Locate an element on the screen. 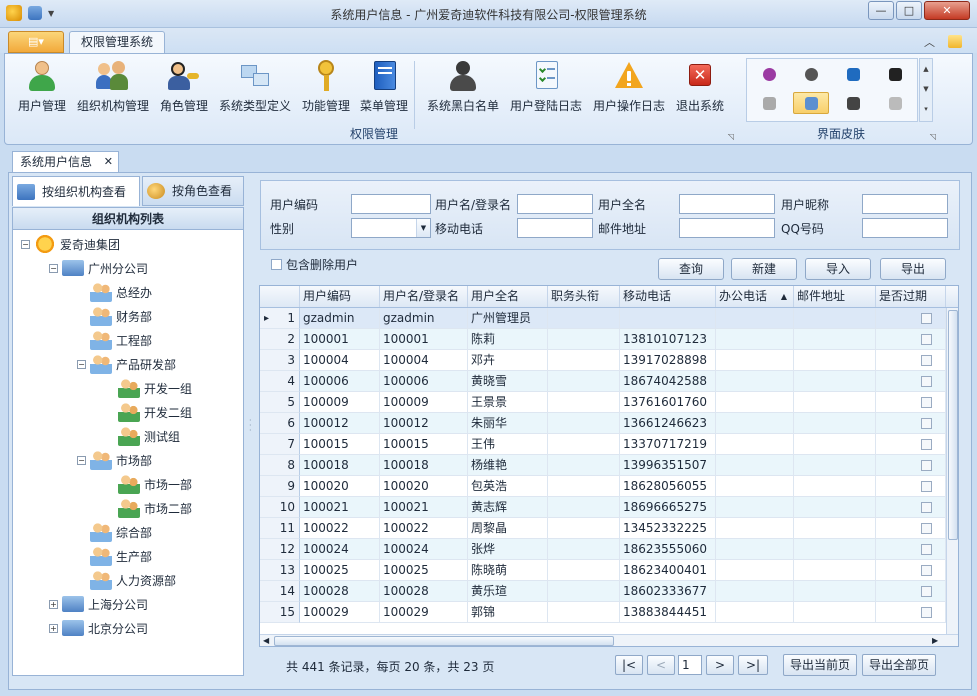  grid-cell: 100024 is located at coordinates (340, 549).